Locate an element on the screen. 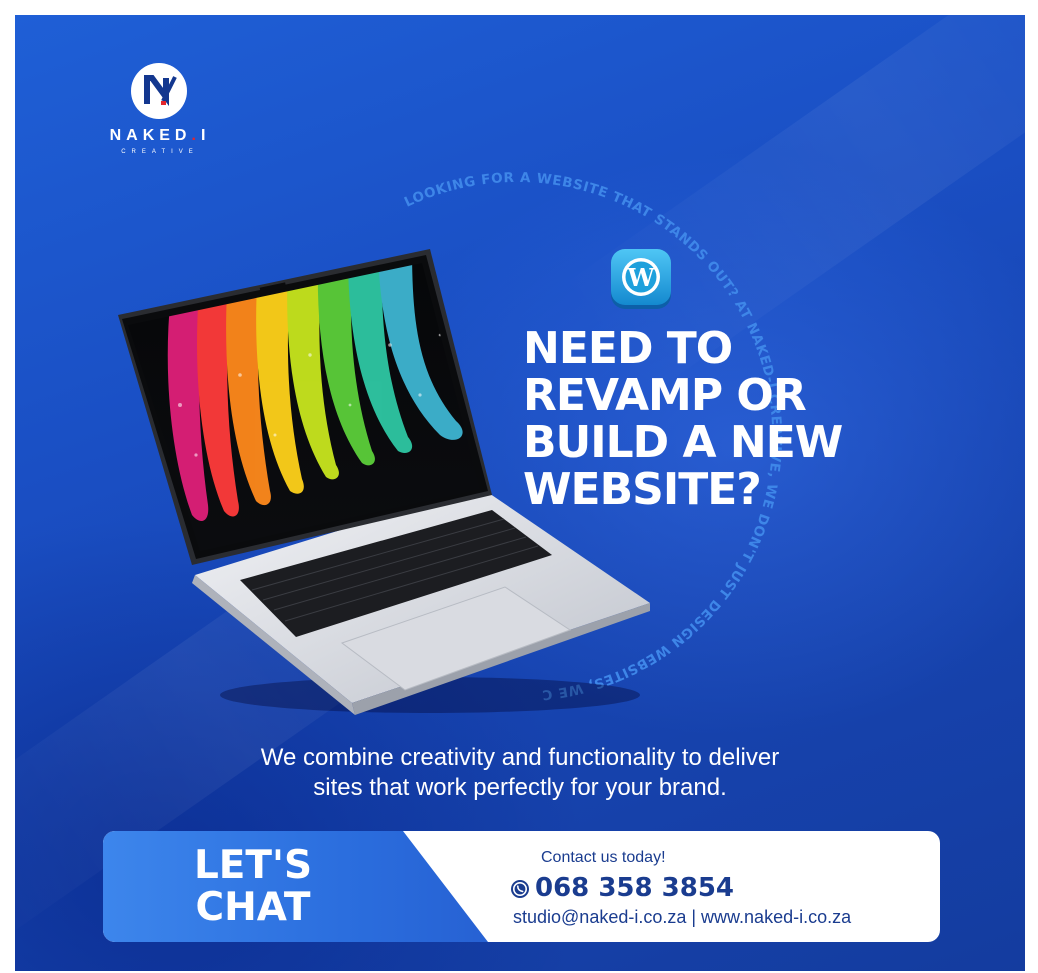  lets-chat-button: LET'S CHAT is located at coordinates (253, 887).